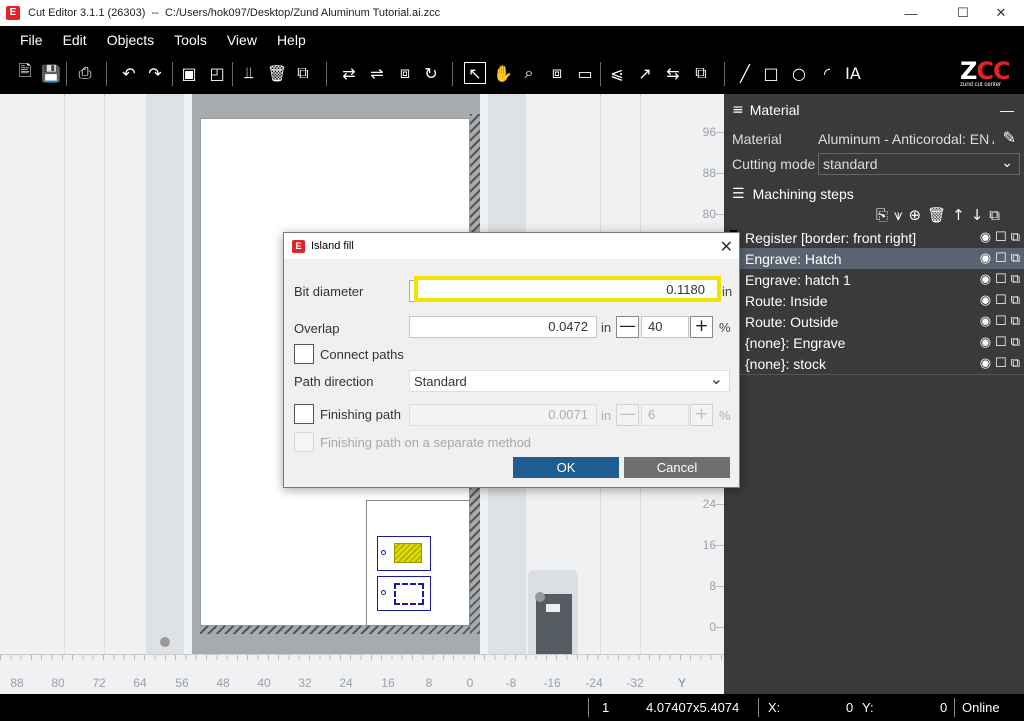 The height and width of the screenshot is (721, 1024). What do you see at coordinates (431, 73) in the screenshot?
I see `rotate-path-icon: ↻` at bounding box center [431, 73].